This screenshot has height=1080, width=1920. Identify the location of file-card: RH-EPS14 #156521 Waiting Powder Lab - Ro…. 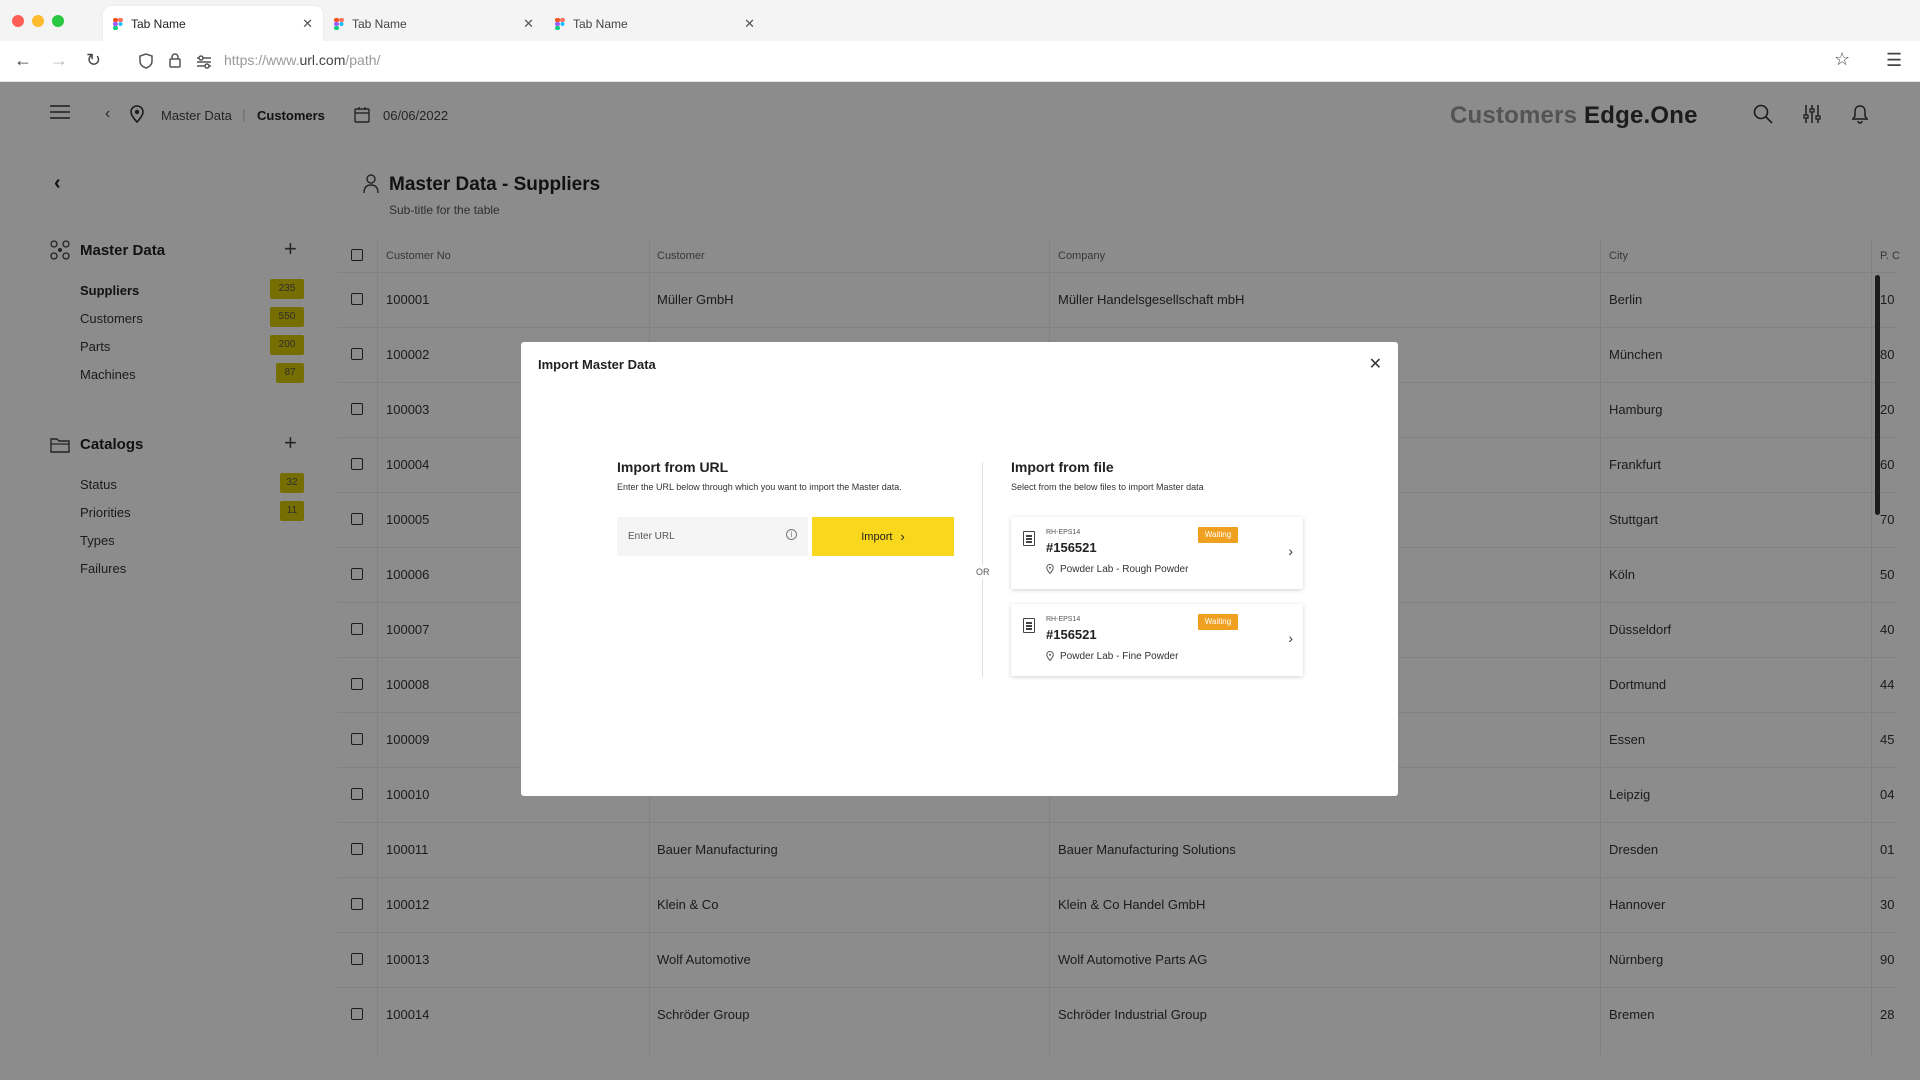
(1157, 553).